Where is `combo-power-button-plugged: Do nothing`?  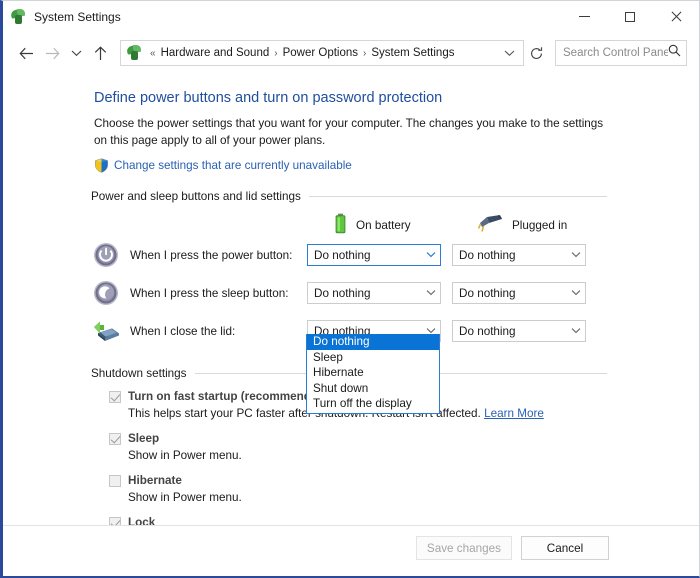 combo-power-button-plugged: Do nothing is located at coordinates (519, 255).